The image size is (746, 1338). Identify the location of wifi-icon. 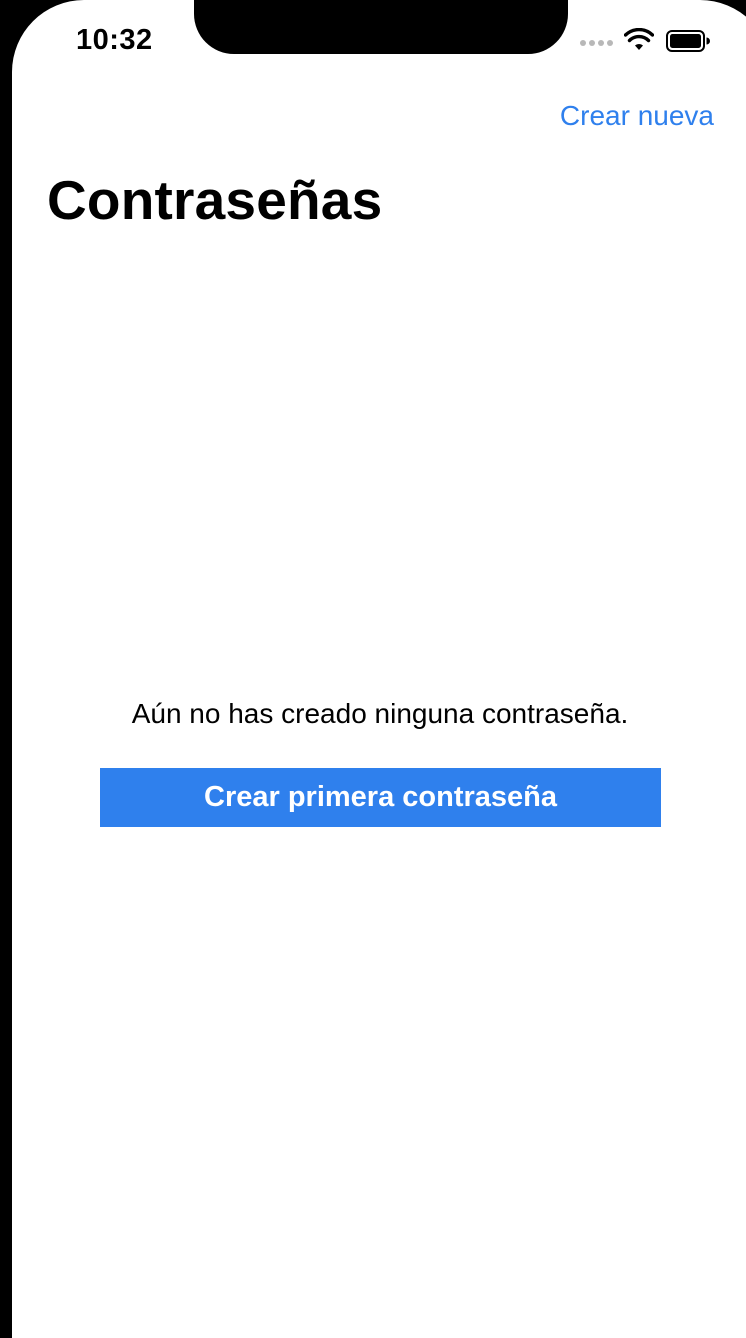
(639, 39).